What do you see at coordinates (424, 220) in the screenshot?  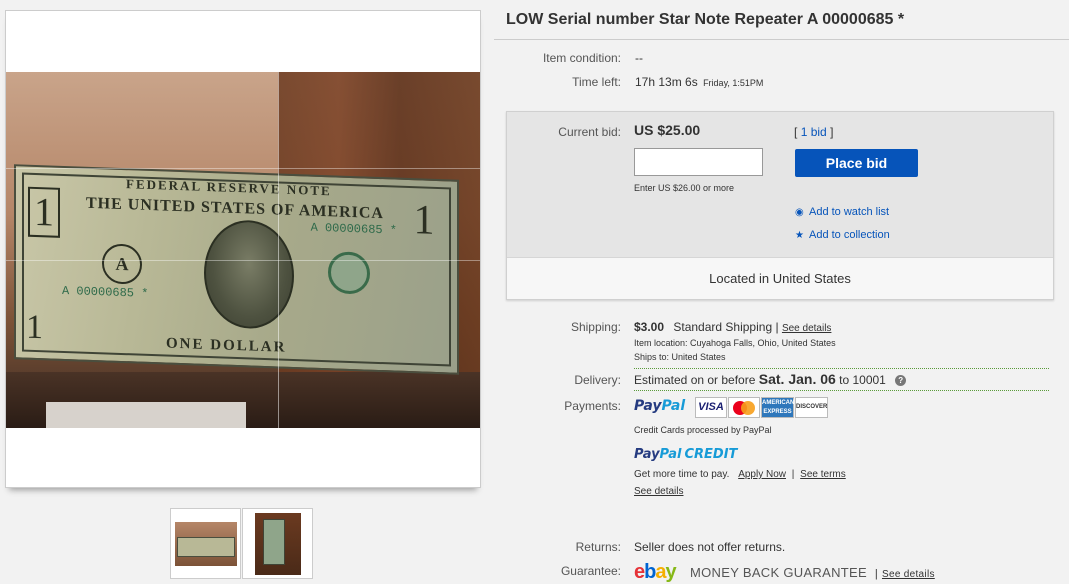 I see `bill-denomination-right: 1` at bounding box center [424, 220].